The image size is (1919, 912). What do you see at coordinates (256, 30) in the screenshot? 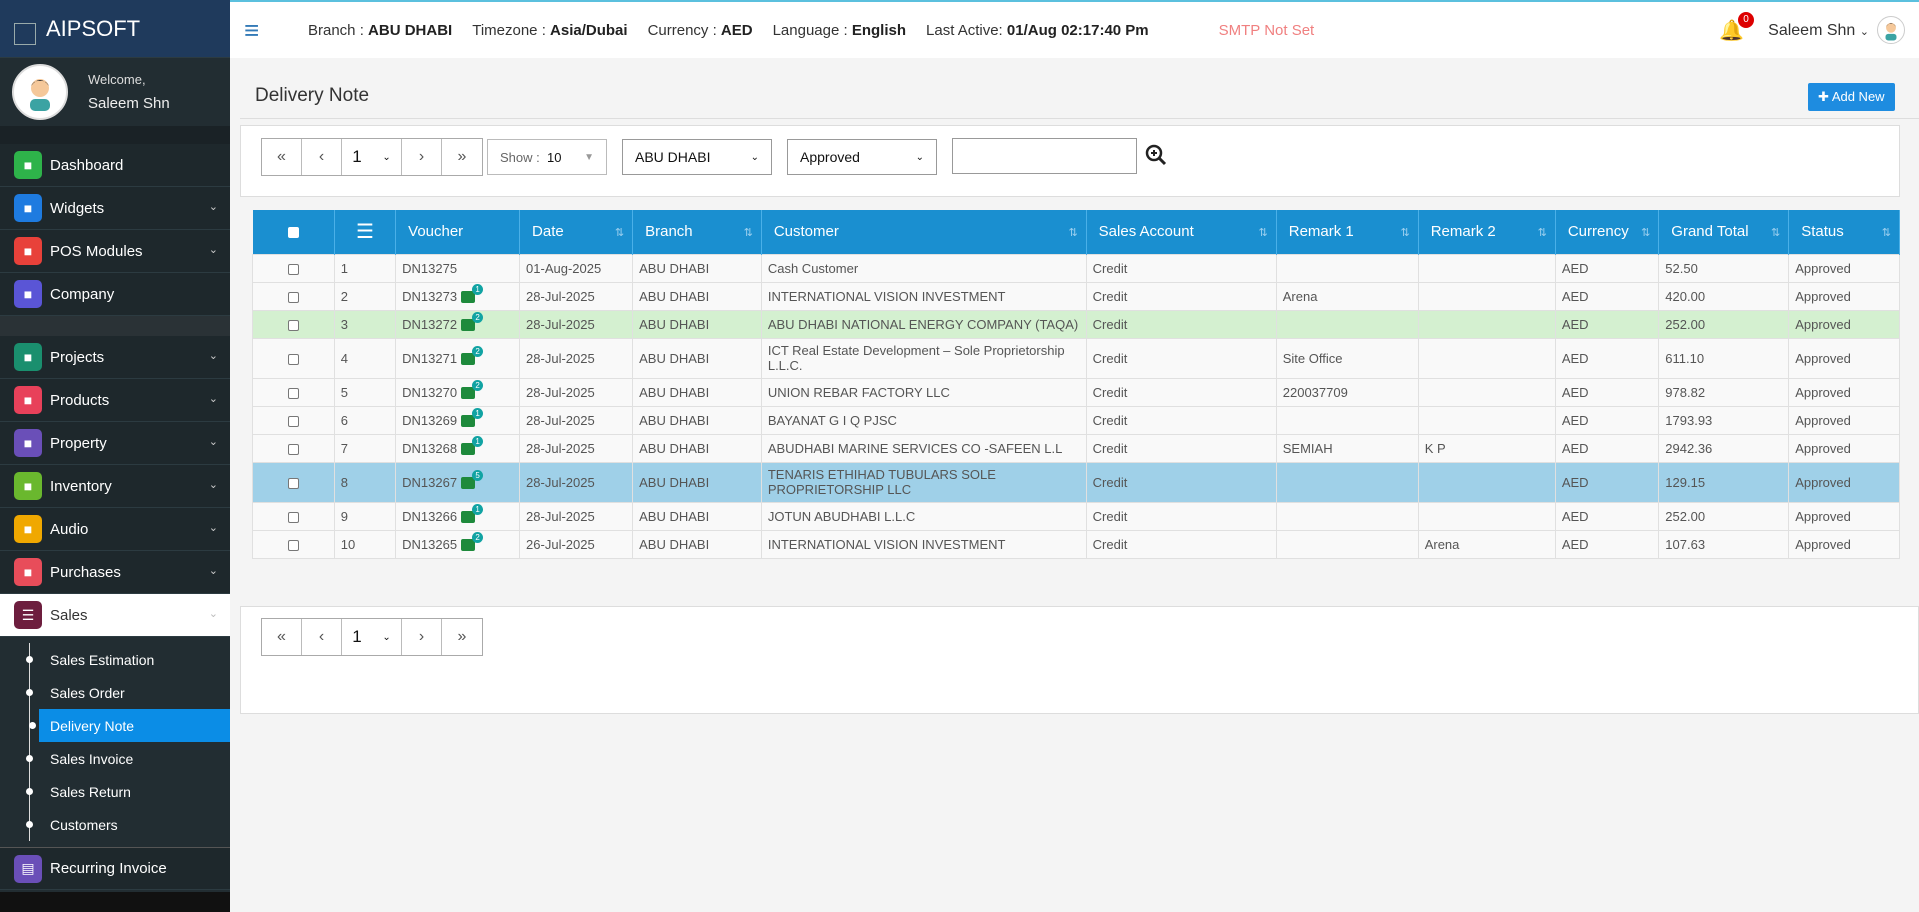
I see `menu-toggle-icon: ≡` at bounding box center [256, 30].